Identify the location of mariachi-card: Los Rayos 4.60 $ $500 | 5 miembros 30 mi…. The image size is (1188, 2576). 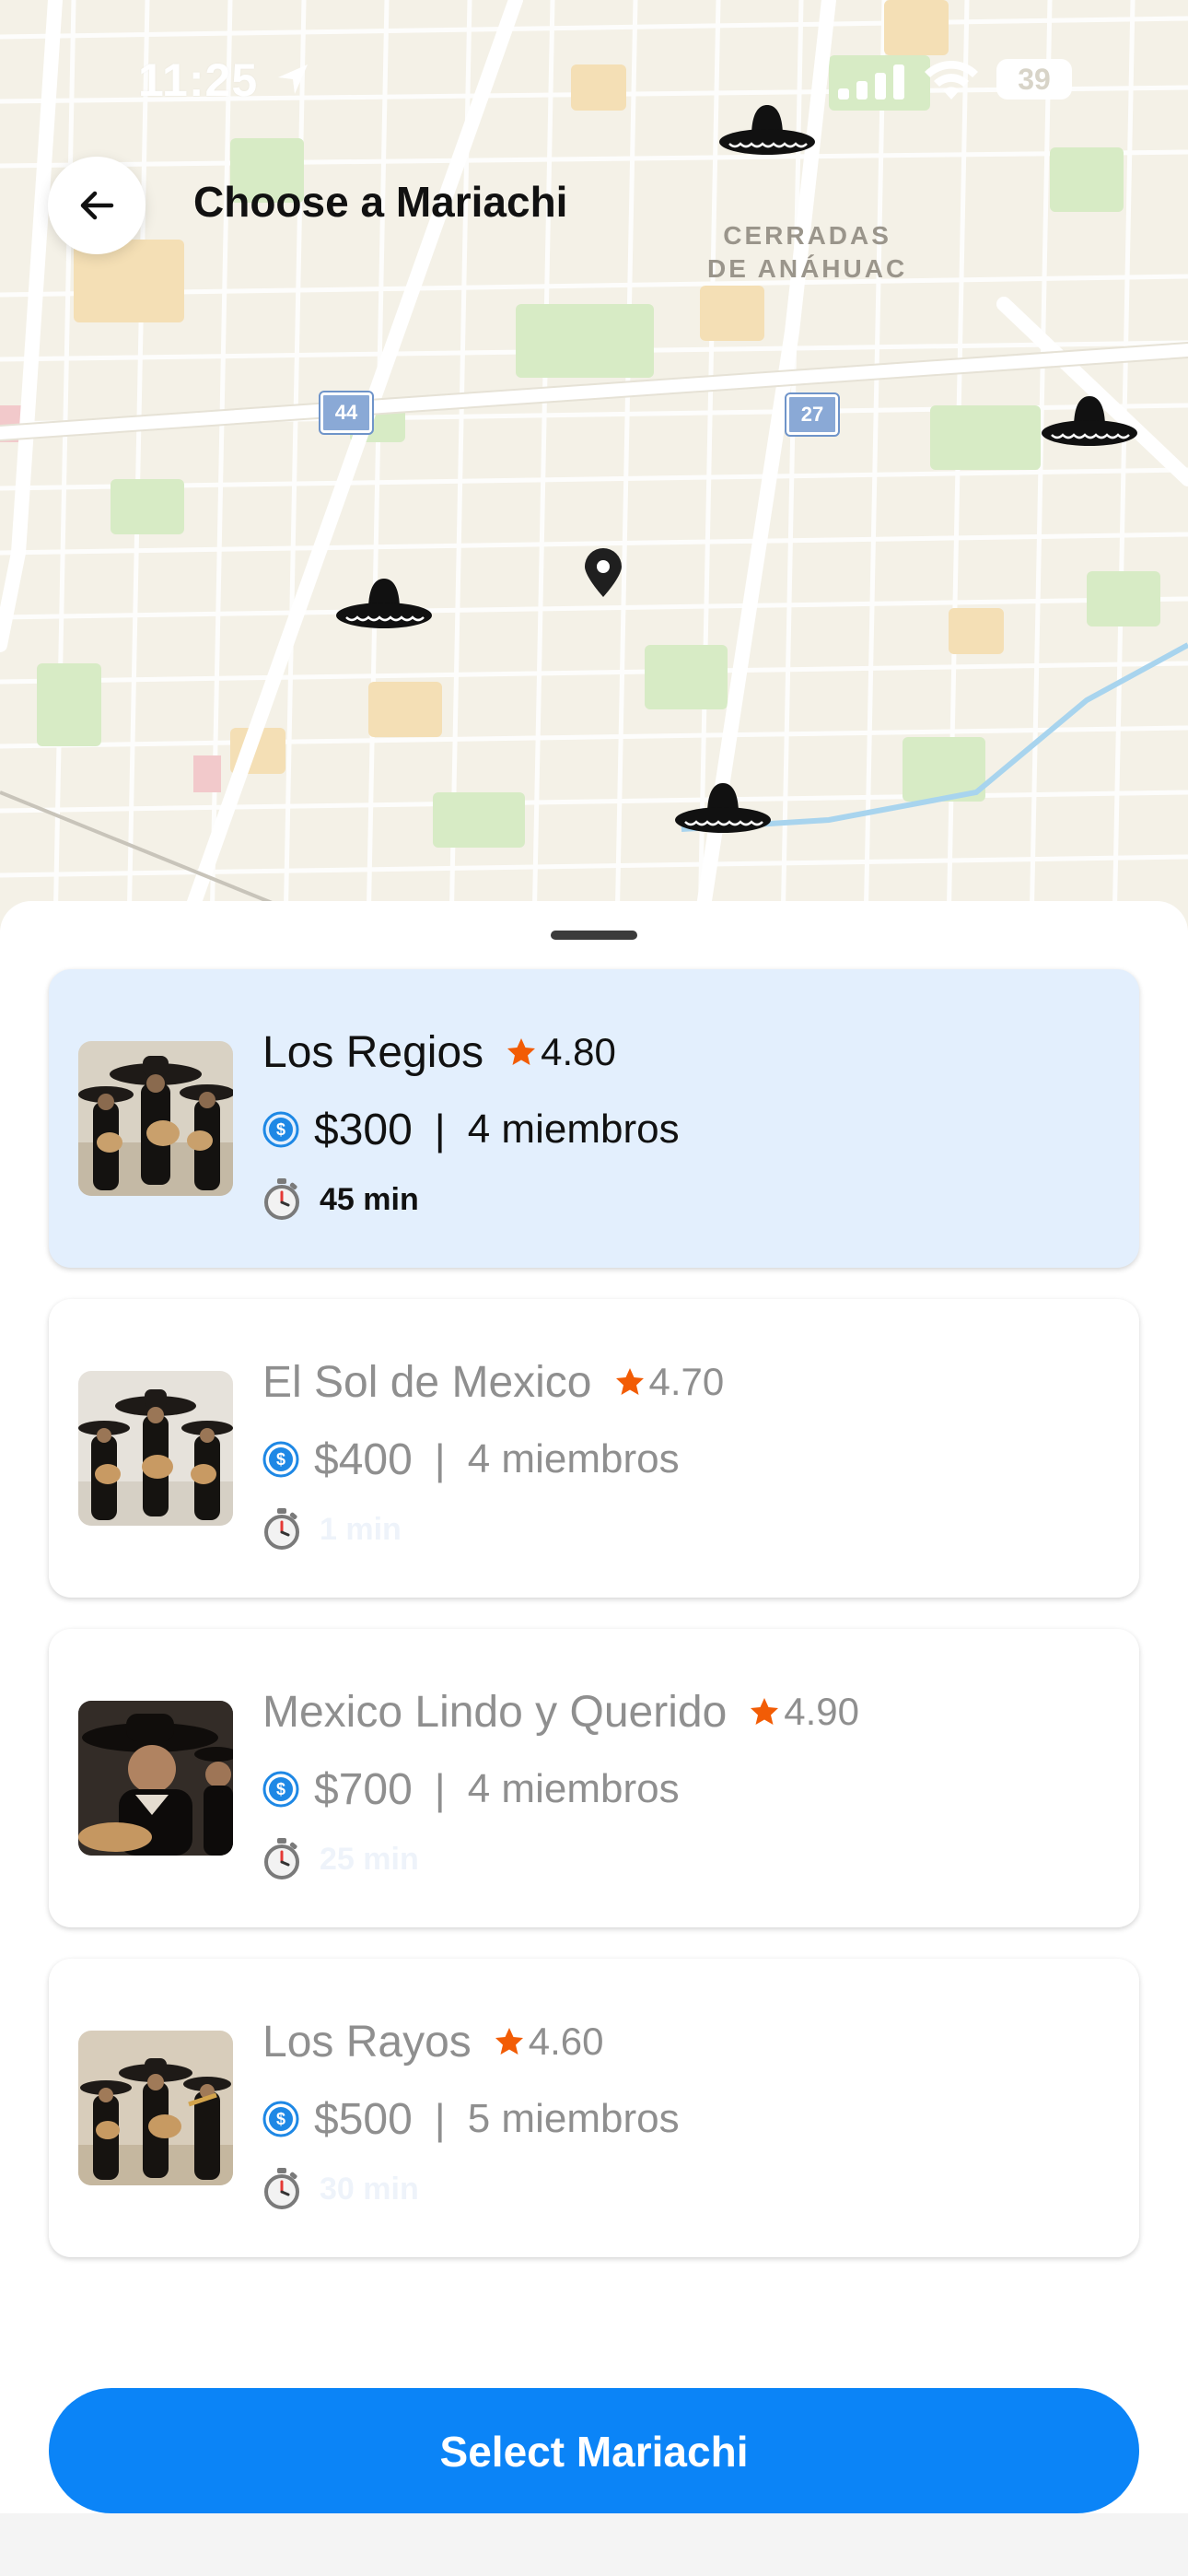
(594, 2108).